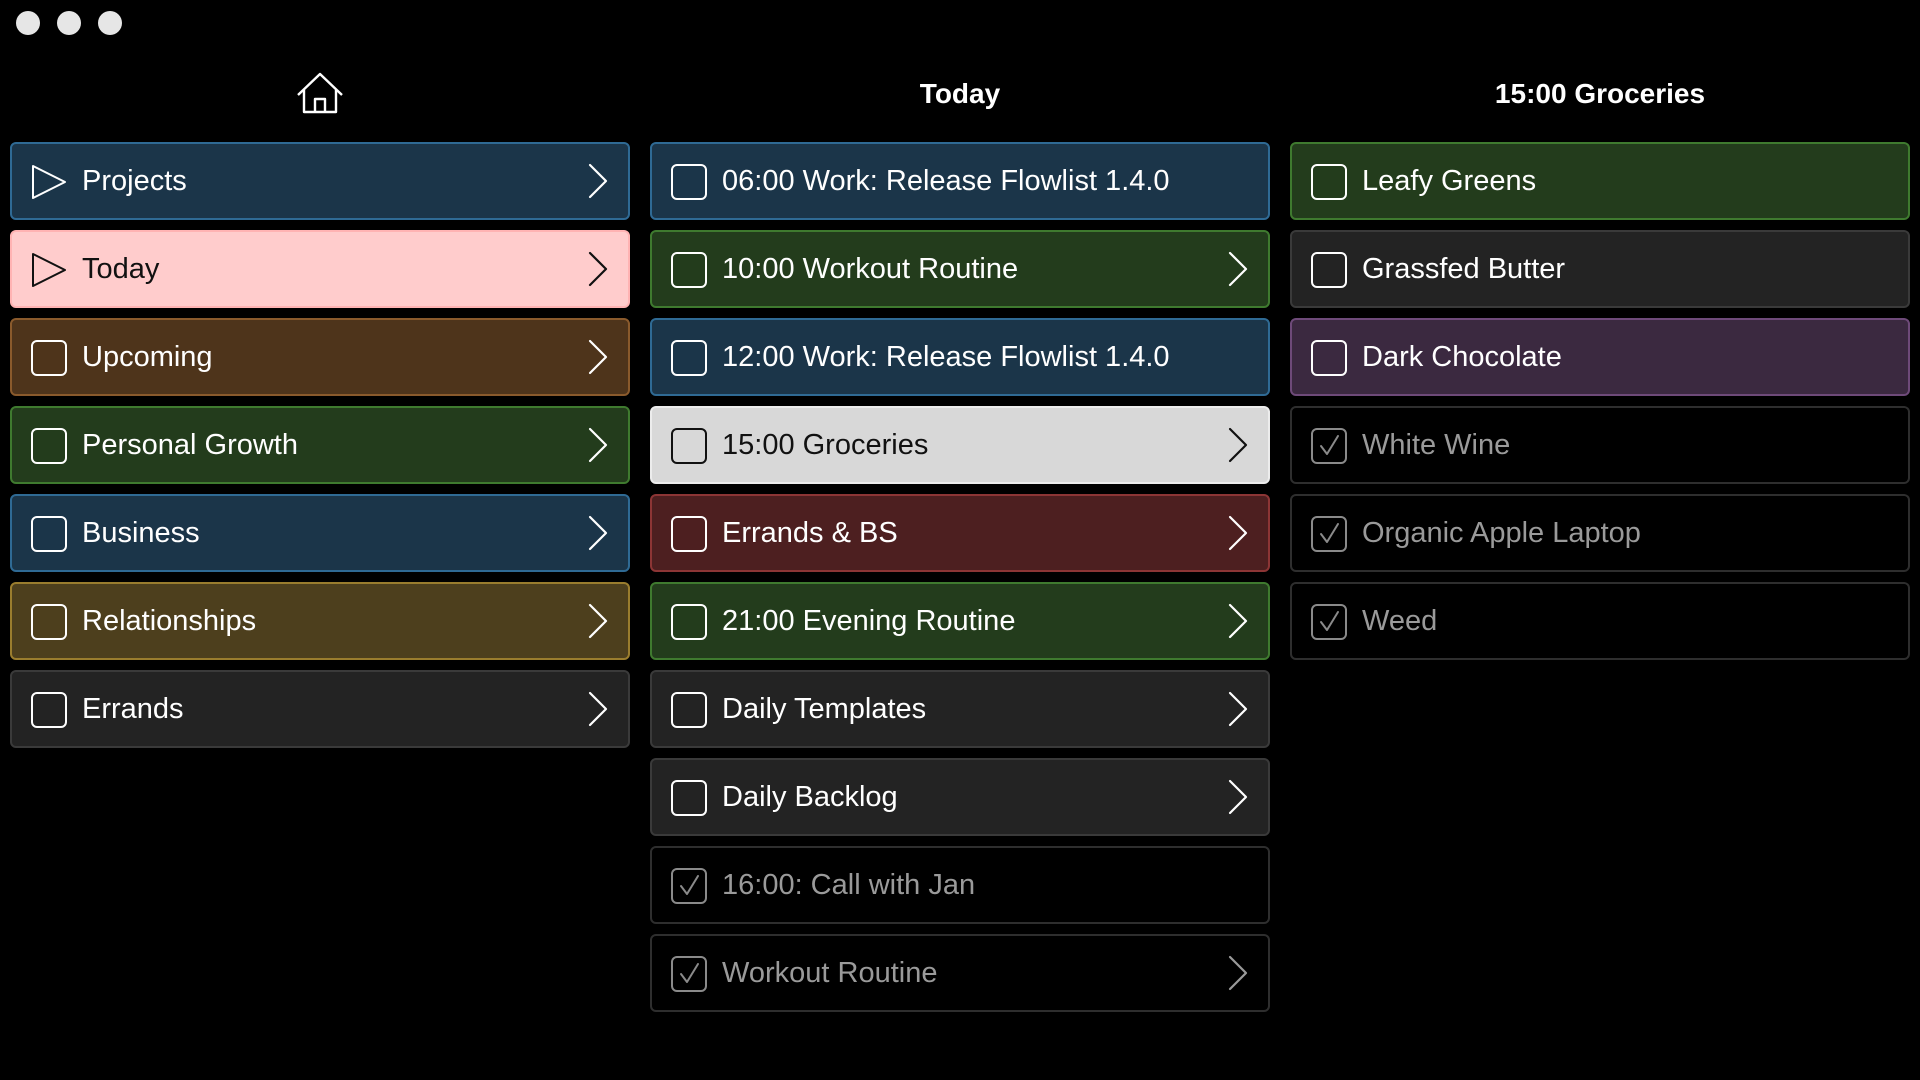  What do you see at coordinates (1600, 93) in the screenshot?
I see `column-title-groceries: 15:00 Groceries` at bounding box center [1600, 93].